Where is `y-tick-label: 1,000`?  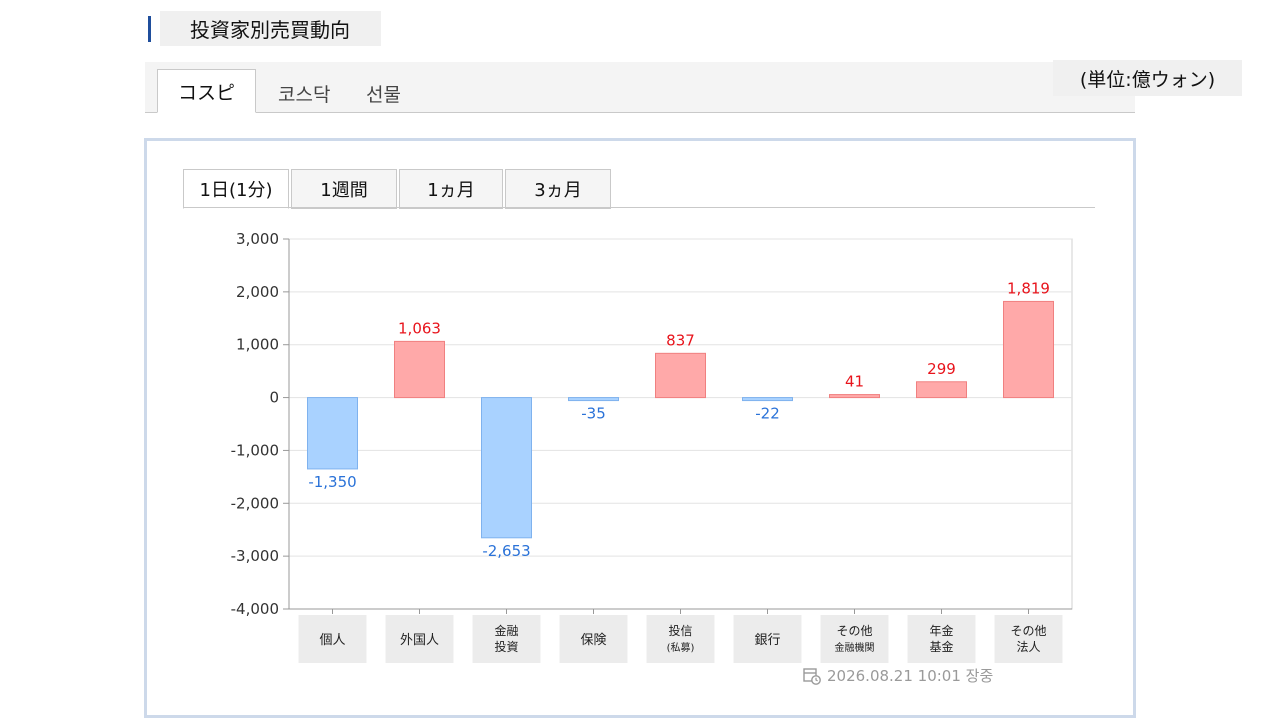
y-tick-label: 1,000 is located at coordinates (257, 345).